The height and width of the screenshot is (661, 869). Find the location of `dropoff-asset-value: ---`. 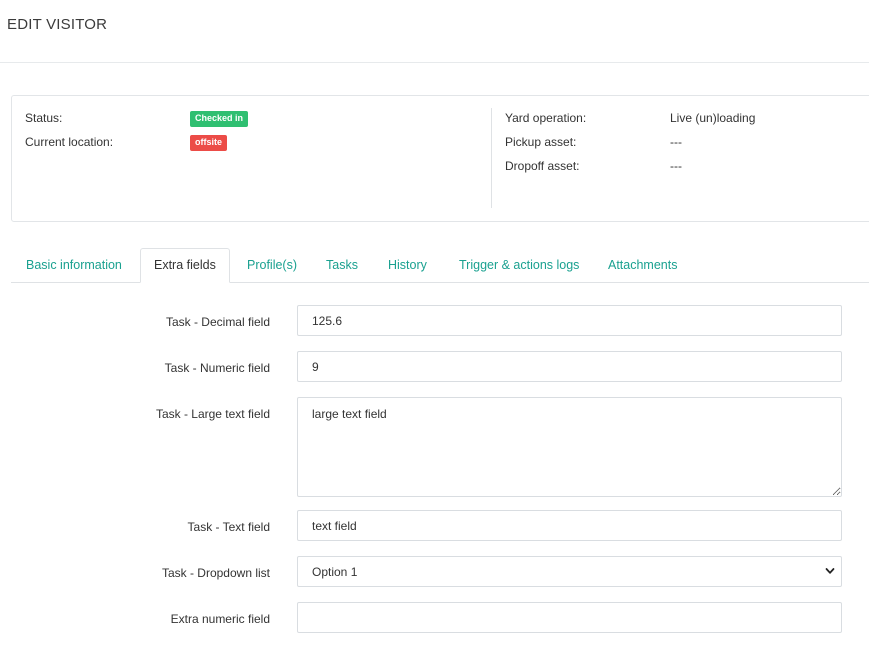

dropoff-asset-value: --- is located at coordinates (676, 166).